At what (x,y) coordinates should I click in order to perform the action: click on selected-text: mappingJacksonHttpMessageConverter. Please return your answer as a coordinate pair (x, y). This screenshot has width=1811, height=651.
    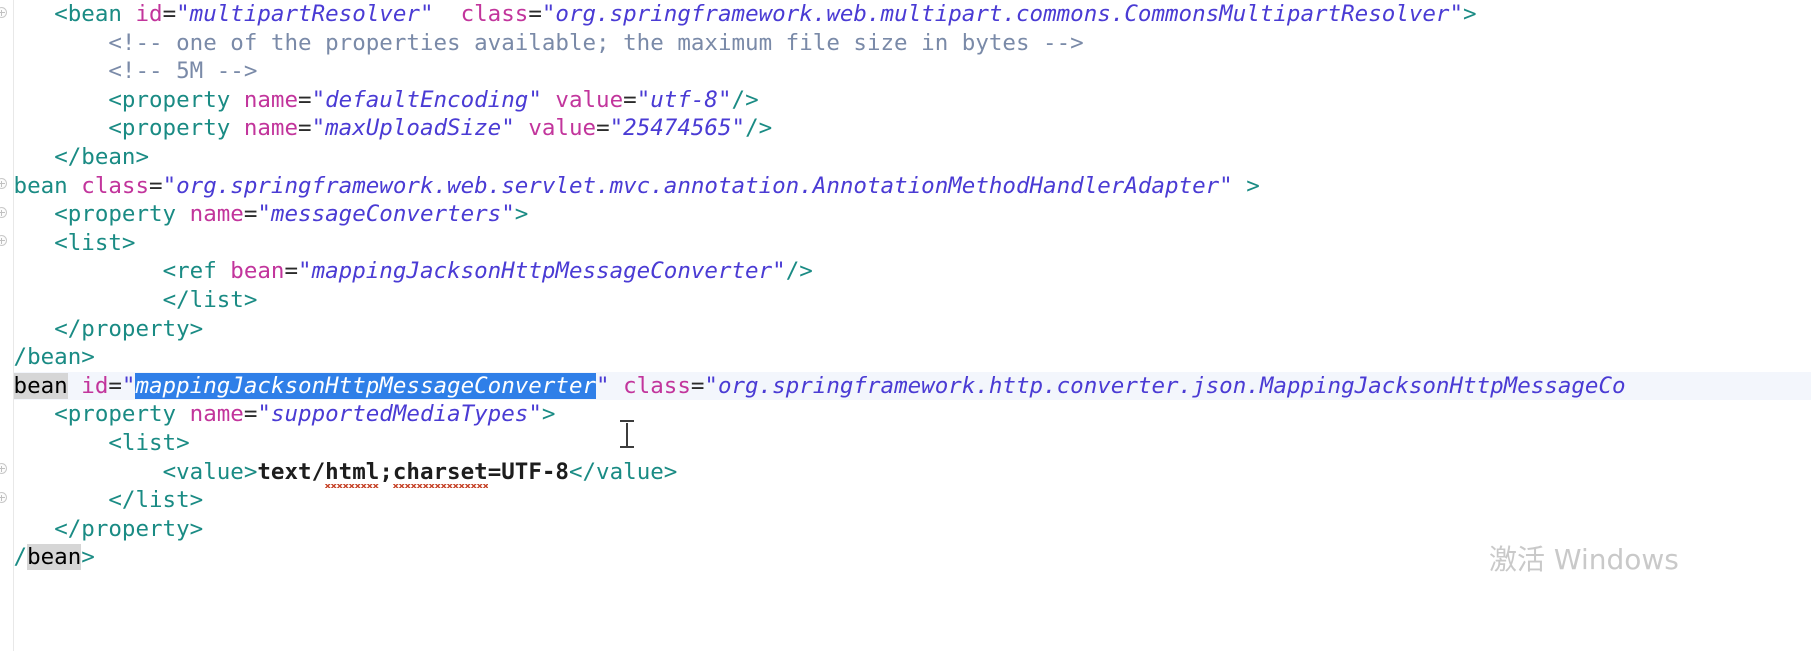
    Looking at the image, I should click on (366, 385).